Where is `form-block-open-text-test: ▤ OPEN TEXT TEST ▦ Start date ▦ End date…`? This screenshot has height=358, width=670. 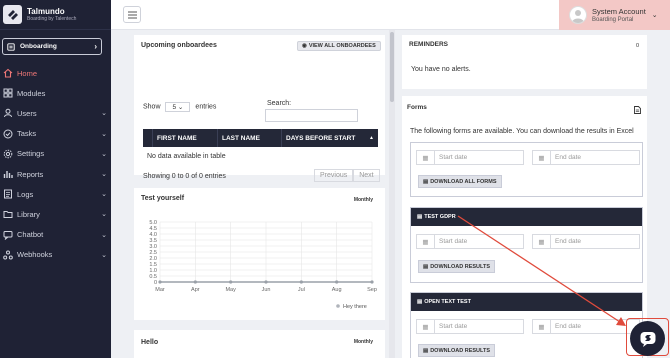
form-block-open-text-test: ▤ OPEN TEXT TEST ▦ Start date ▦ End date… is located at coordinates (526, 325).